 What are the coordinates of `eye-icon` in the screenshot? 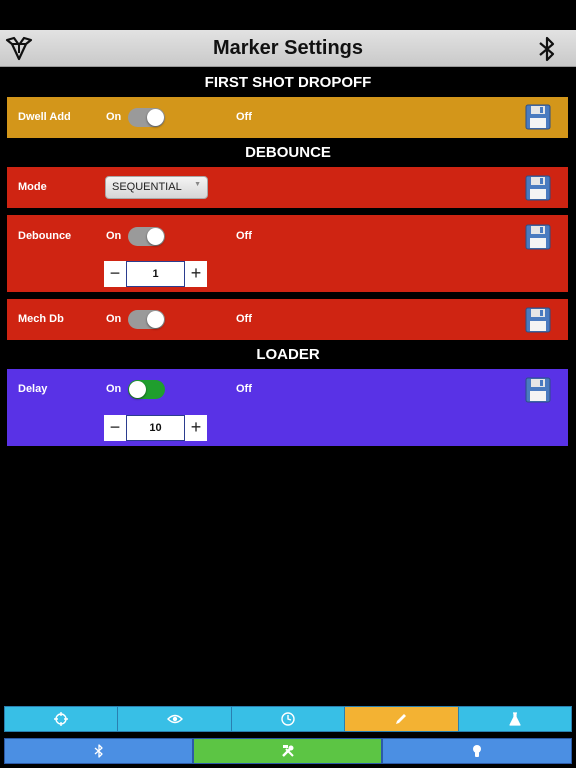 It's located at (174, 719).